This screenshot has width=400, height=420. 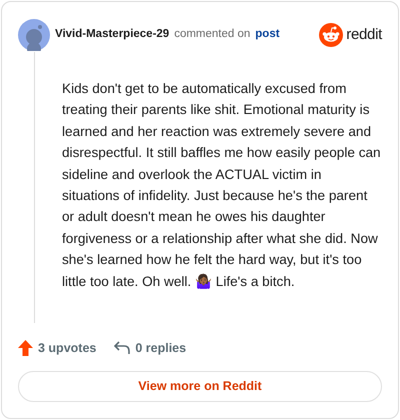 I want to click on reply-icon, so click(x=122, y=348).